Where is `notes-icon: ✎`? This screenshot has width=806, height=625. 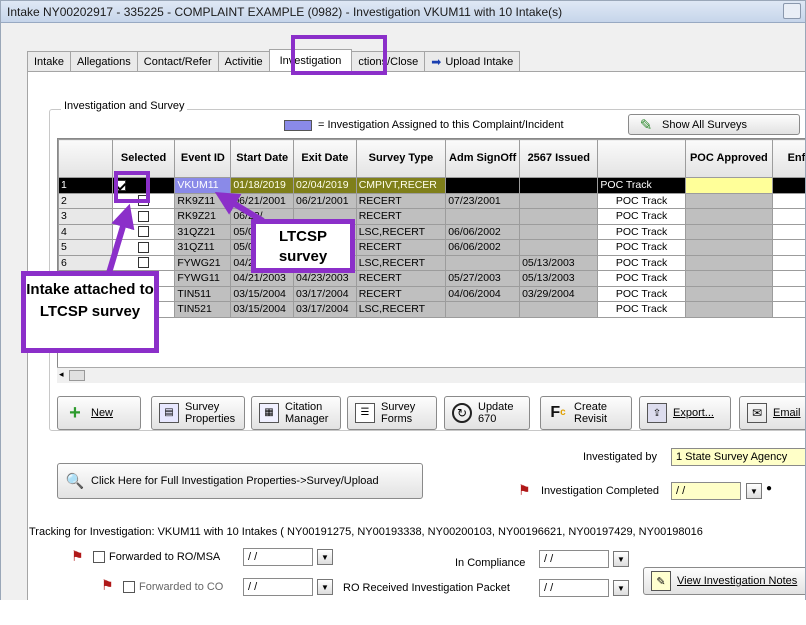 notes-icon: ✎ is located at coordinates (661, 581).